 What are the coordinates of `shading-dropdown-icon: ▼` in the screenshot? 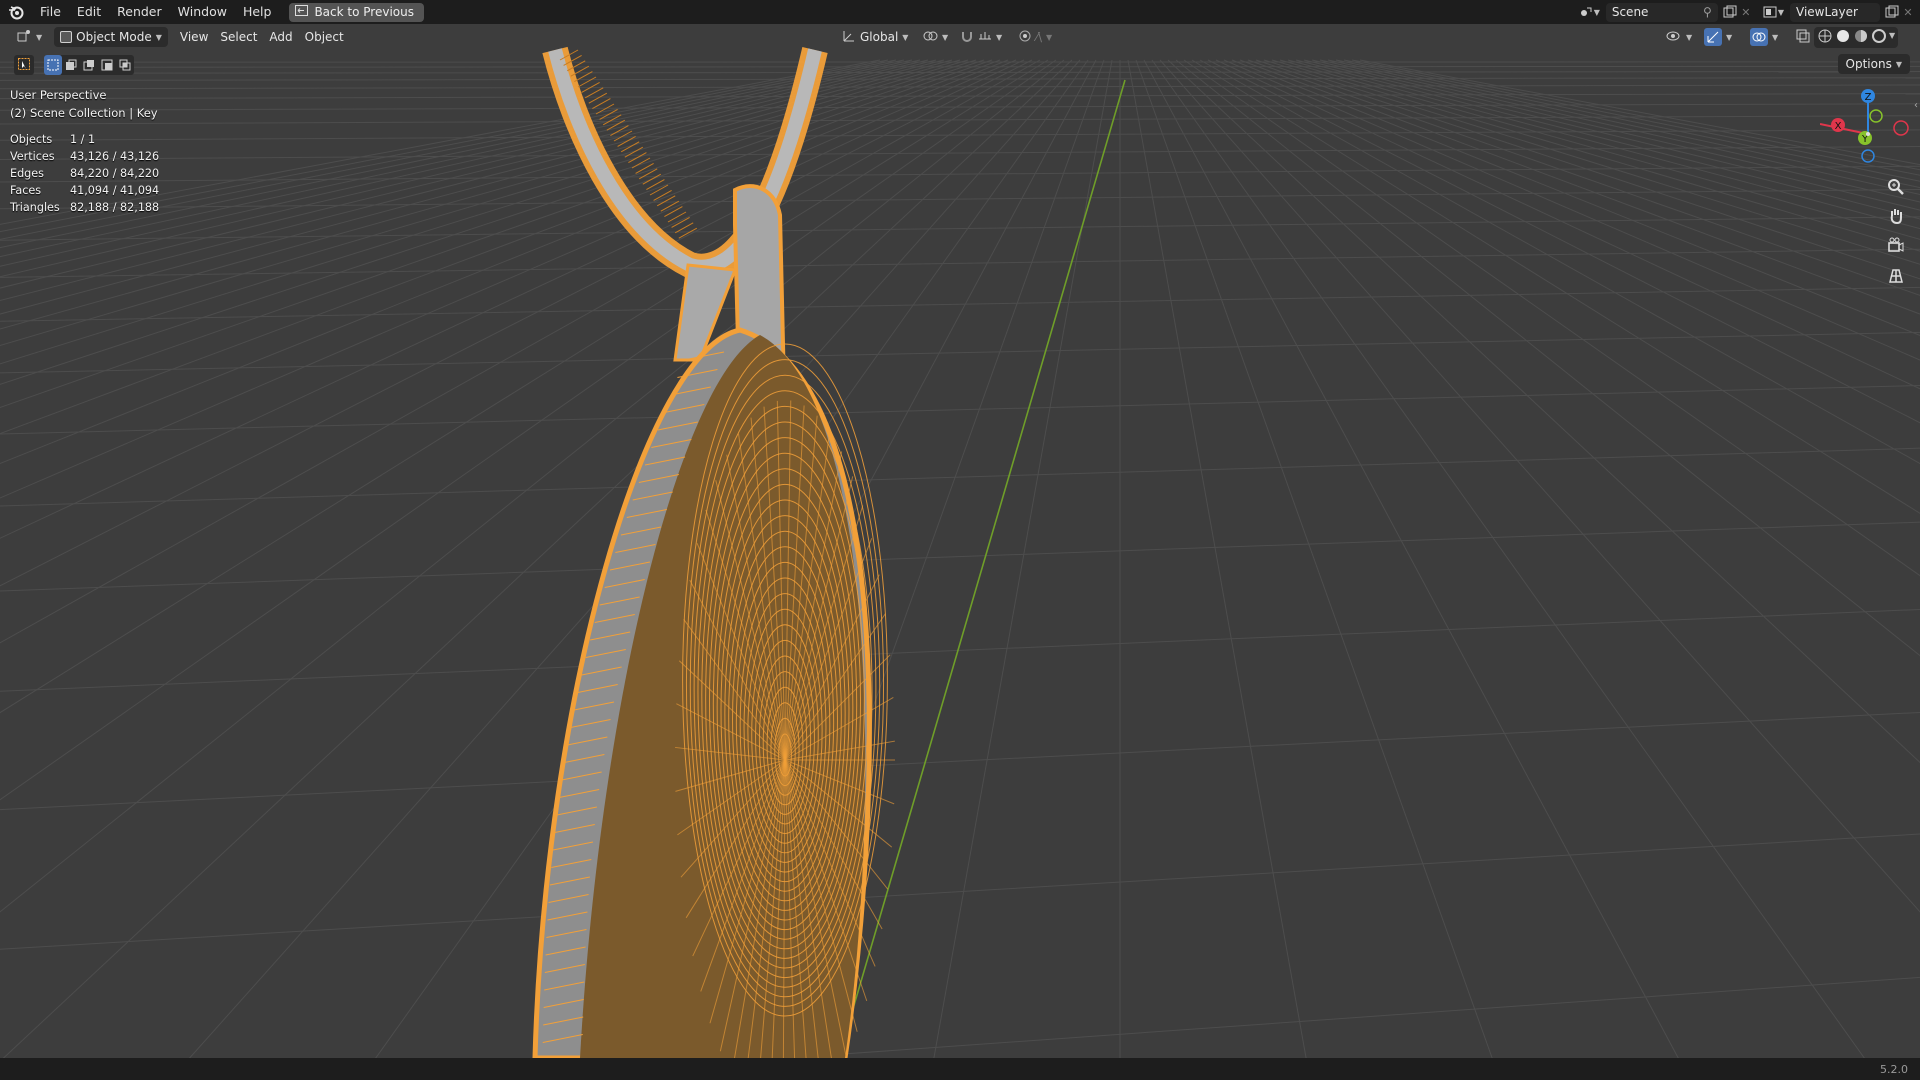 It's located at (1892, 37).